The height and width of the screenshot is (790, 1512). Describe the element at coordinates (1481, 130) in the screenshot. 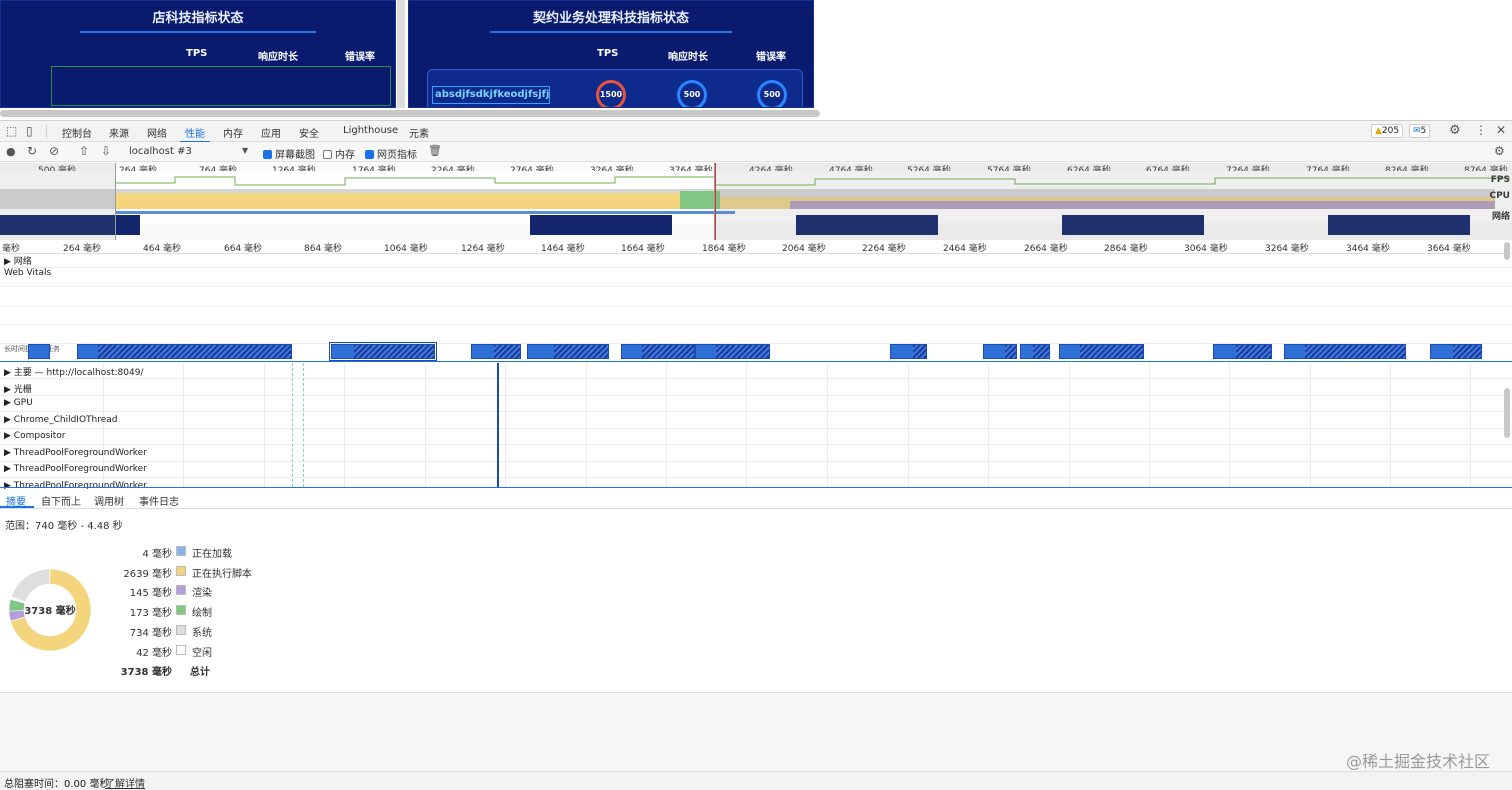

I see `more-menu-icon: ⋮` at that location.